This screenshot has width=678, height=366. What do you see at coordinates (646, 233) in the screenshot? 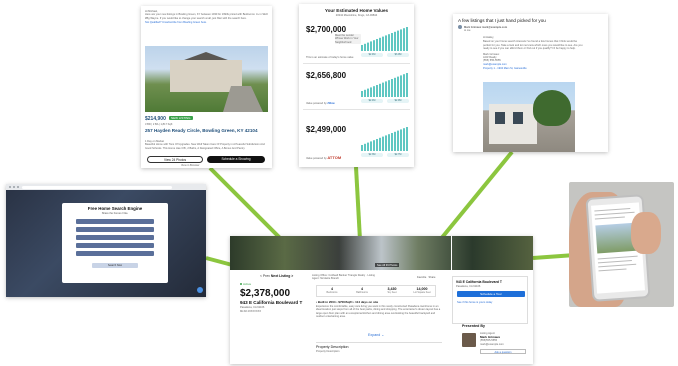
I see `thumb` at bounding box center [646, 233].